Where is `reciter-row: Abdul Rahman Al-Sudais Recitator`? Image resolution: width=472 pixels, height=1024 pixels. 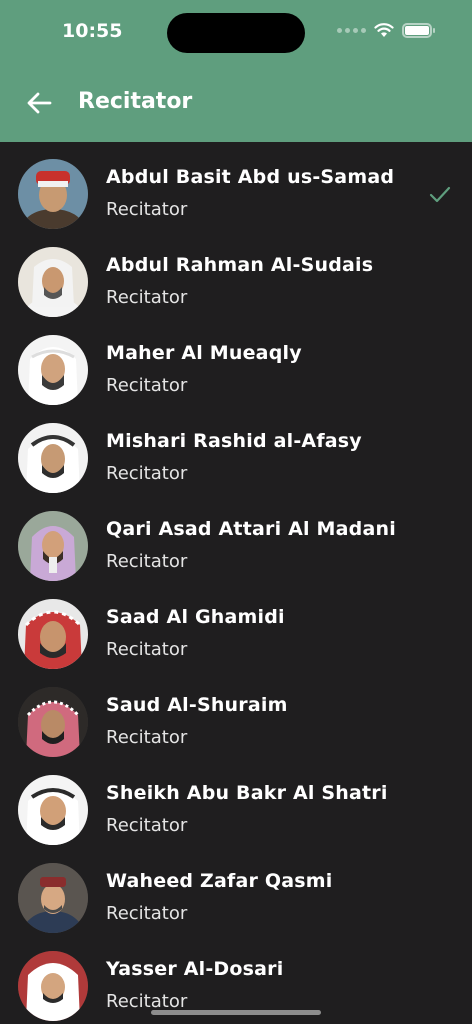 reciter-row: Abdul Rahman Al-Sudais Recitator is located at coordinates (236, 274).